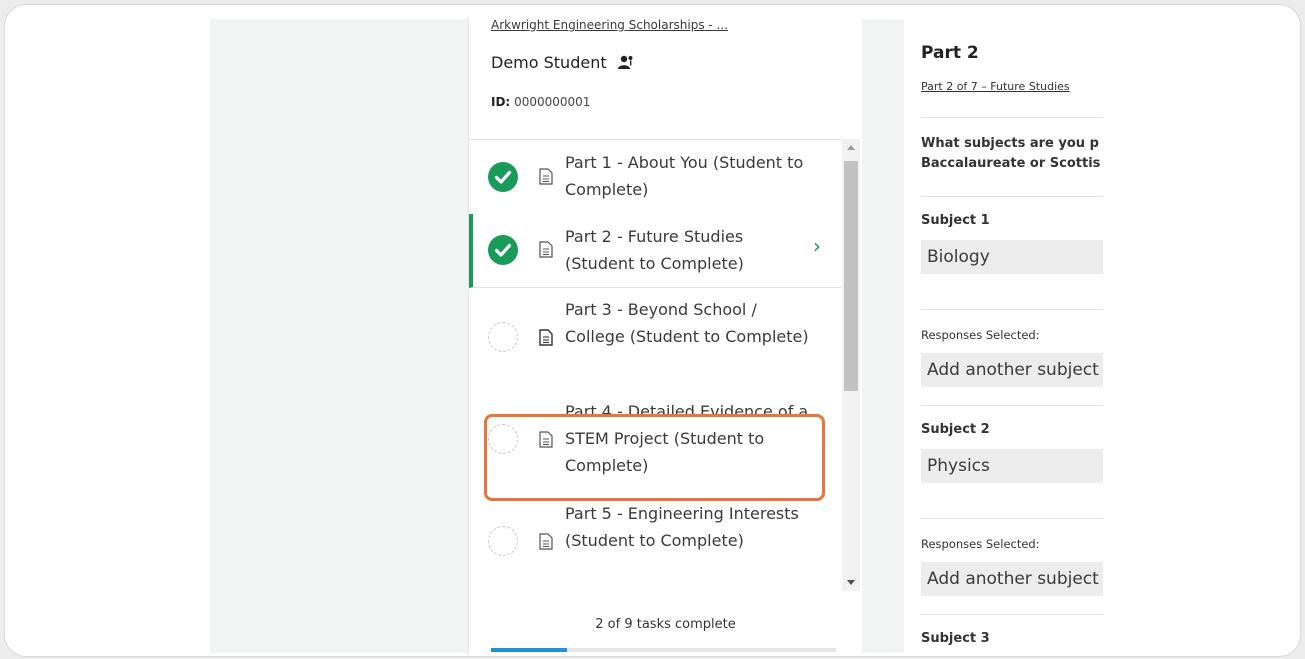 This screenshot has width=1305, height=659. What do you see at coordinates (552, 102) in the screenshot?
I see `student-id-value: 0000000001` at bounding box center [552, 102].